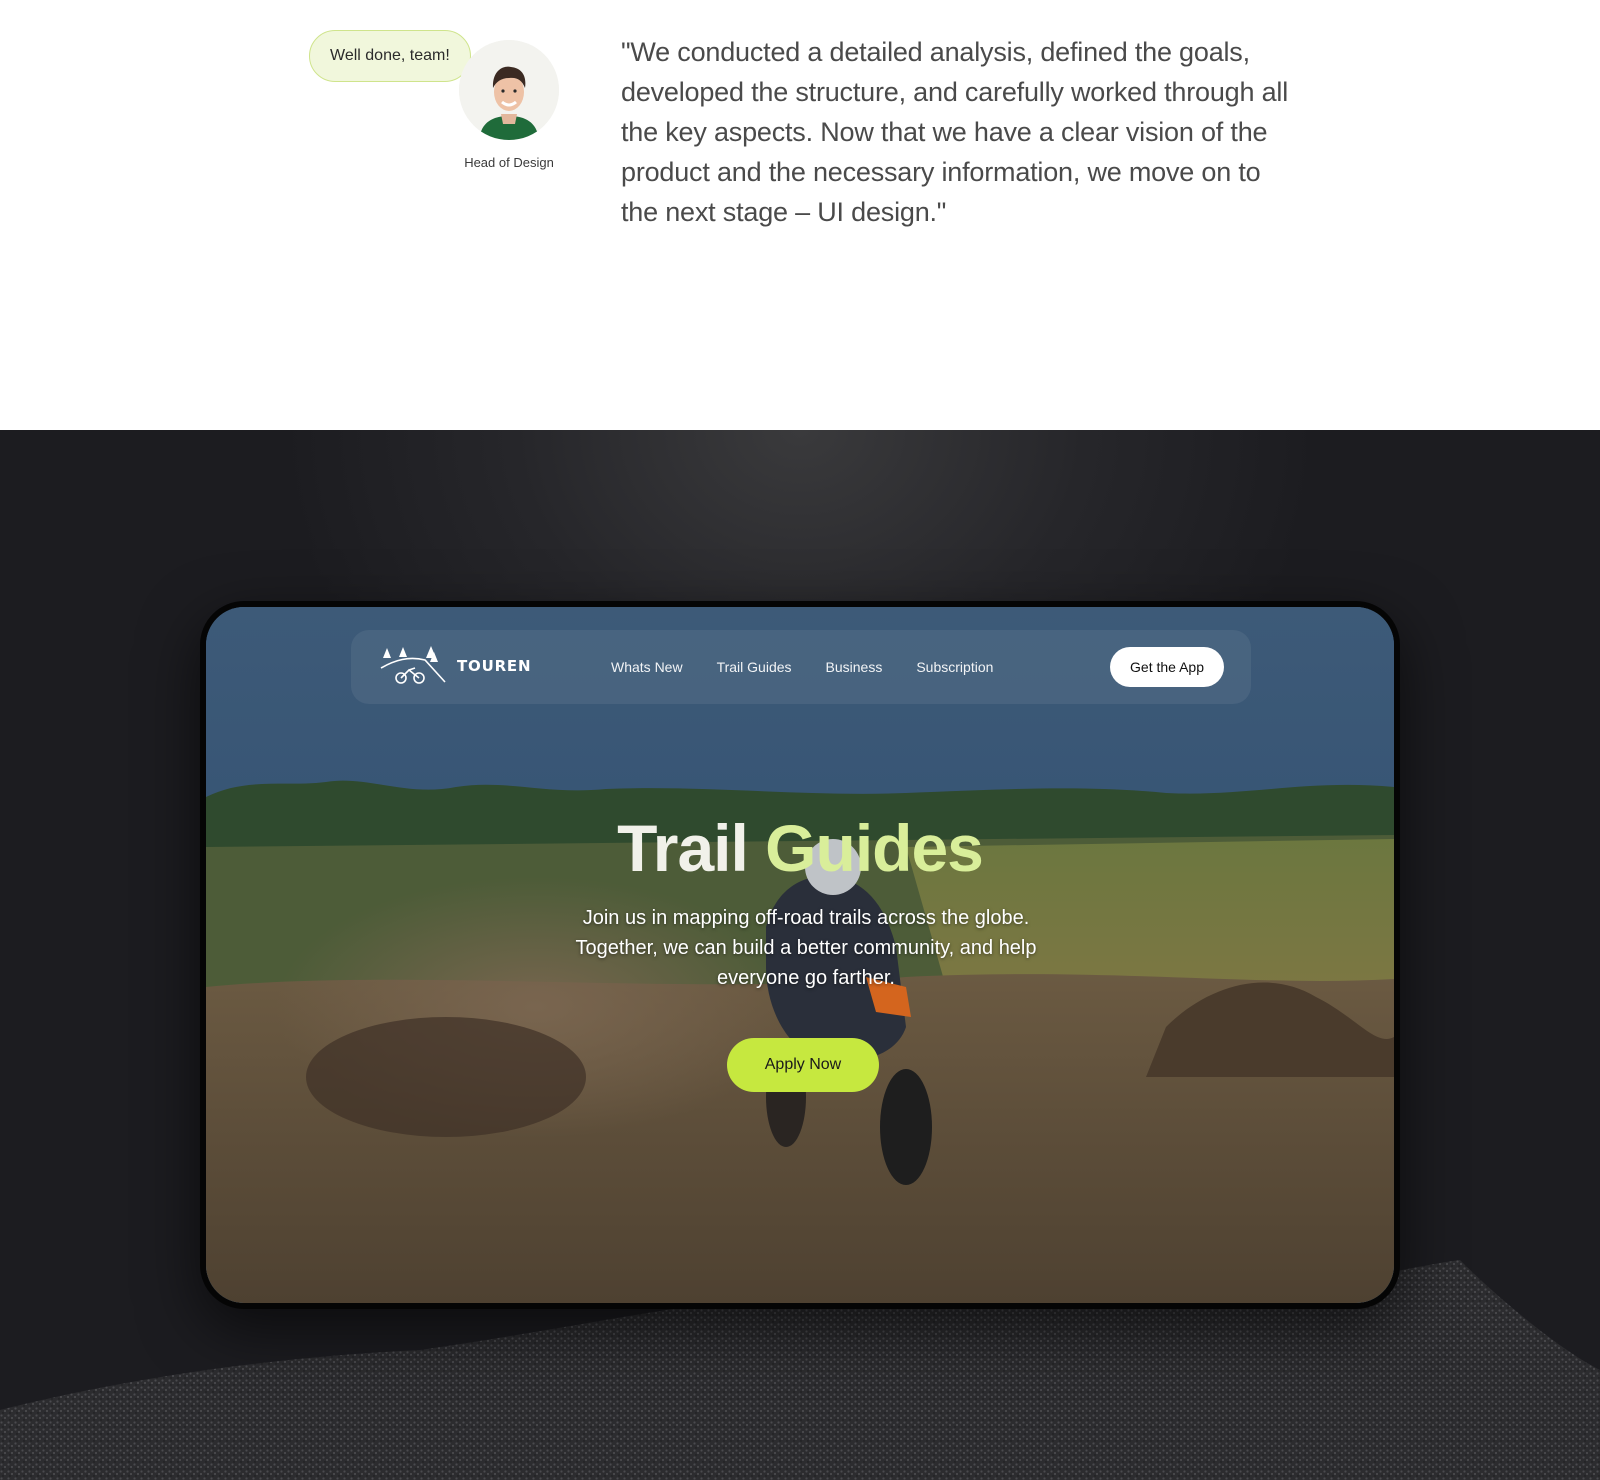 This screenshot has height=1480, width=1600. What do you see at coordinates (455, 666) in the screenshot?
I see `brand-logo: TOUREN` at bounding box center [455, 666].